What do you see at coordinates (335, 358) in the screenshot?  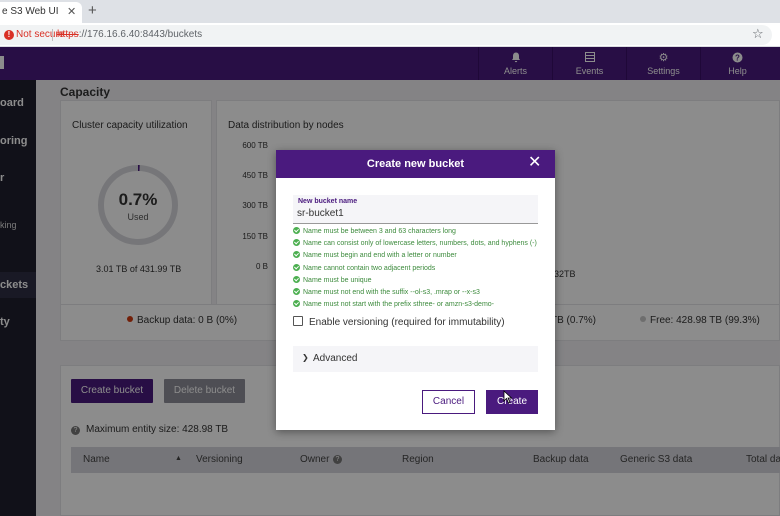 I see `advanced-label: Advanced` at bounding box center [335, 358].